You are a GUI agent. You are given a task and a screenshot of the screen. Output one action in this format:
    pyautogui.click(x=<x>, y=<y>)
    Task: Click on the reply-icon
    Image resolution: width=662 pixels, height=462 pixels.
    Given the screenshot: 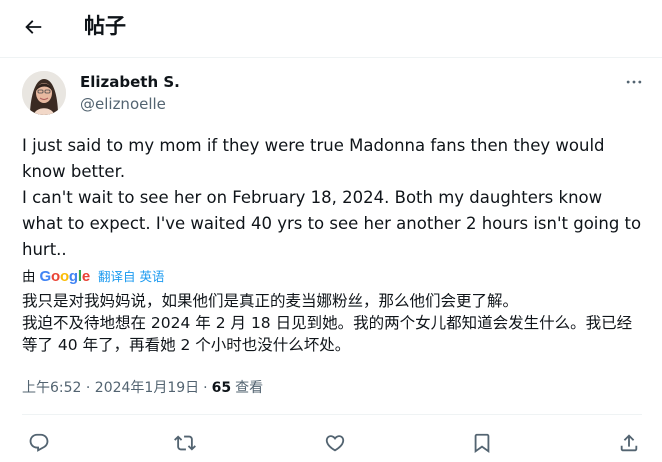 What is the action you would take?
    pyautogui.click(x=39, y=443)
    